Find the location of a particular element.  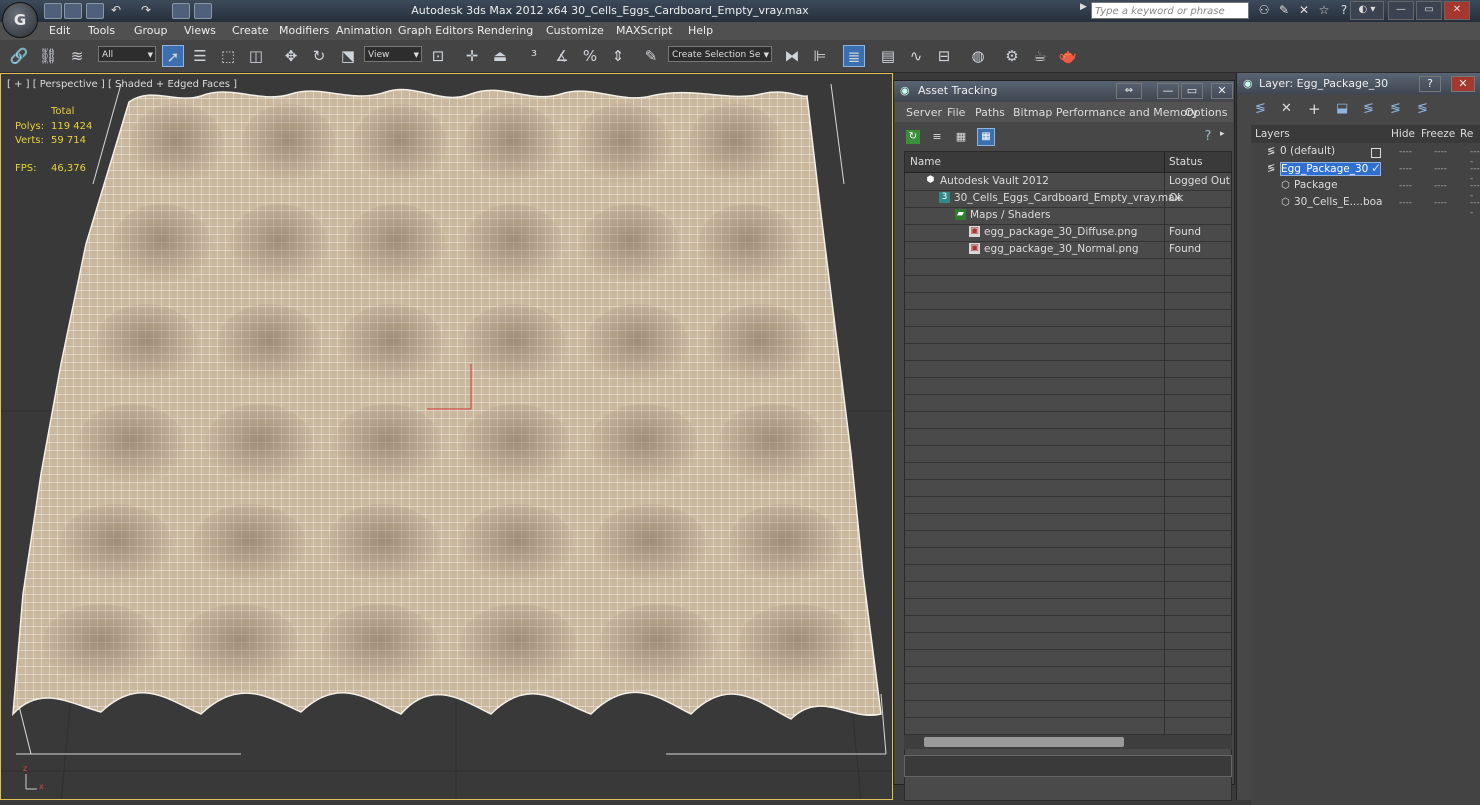

asset-minimize-button: — is located at coordinates (1168, 91).